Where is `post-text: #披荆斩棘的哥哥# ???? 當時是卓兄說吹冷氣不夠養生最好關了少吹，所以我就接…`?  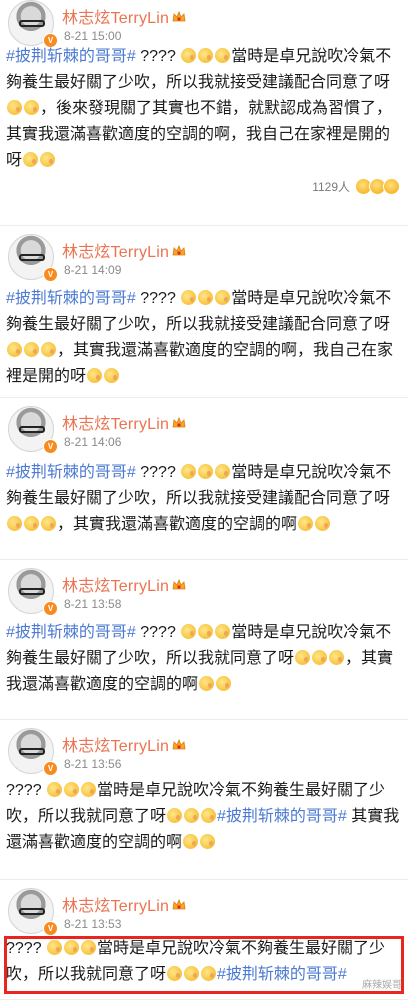
post-text: #披荆斩棘的哥哥# ???? 當時是卓兄說吹冷氣不夠養生最好關了少吹，所以我就接… is located at coordinates (205, 499).